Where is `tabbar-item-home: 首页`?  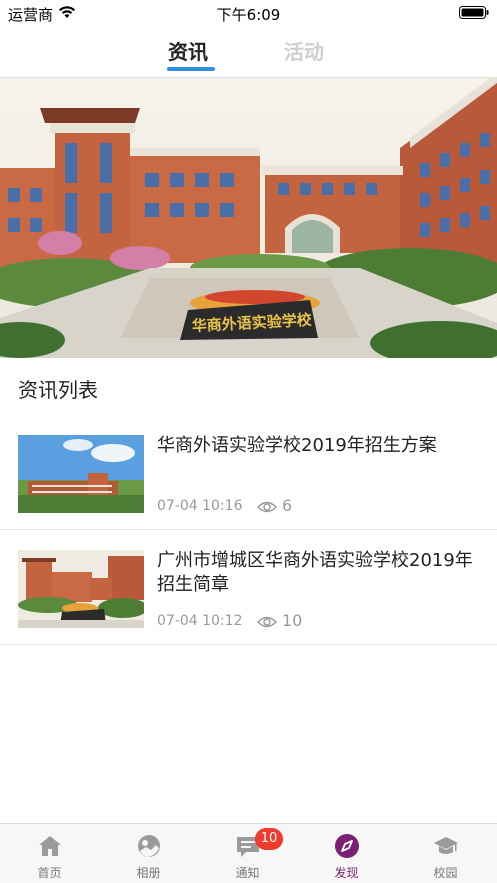 tabbar-item-home: 首页 is located at coordinates (49, 853).